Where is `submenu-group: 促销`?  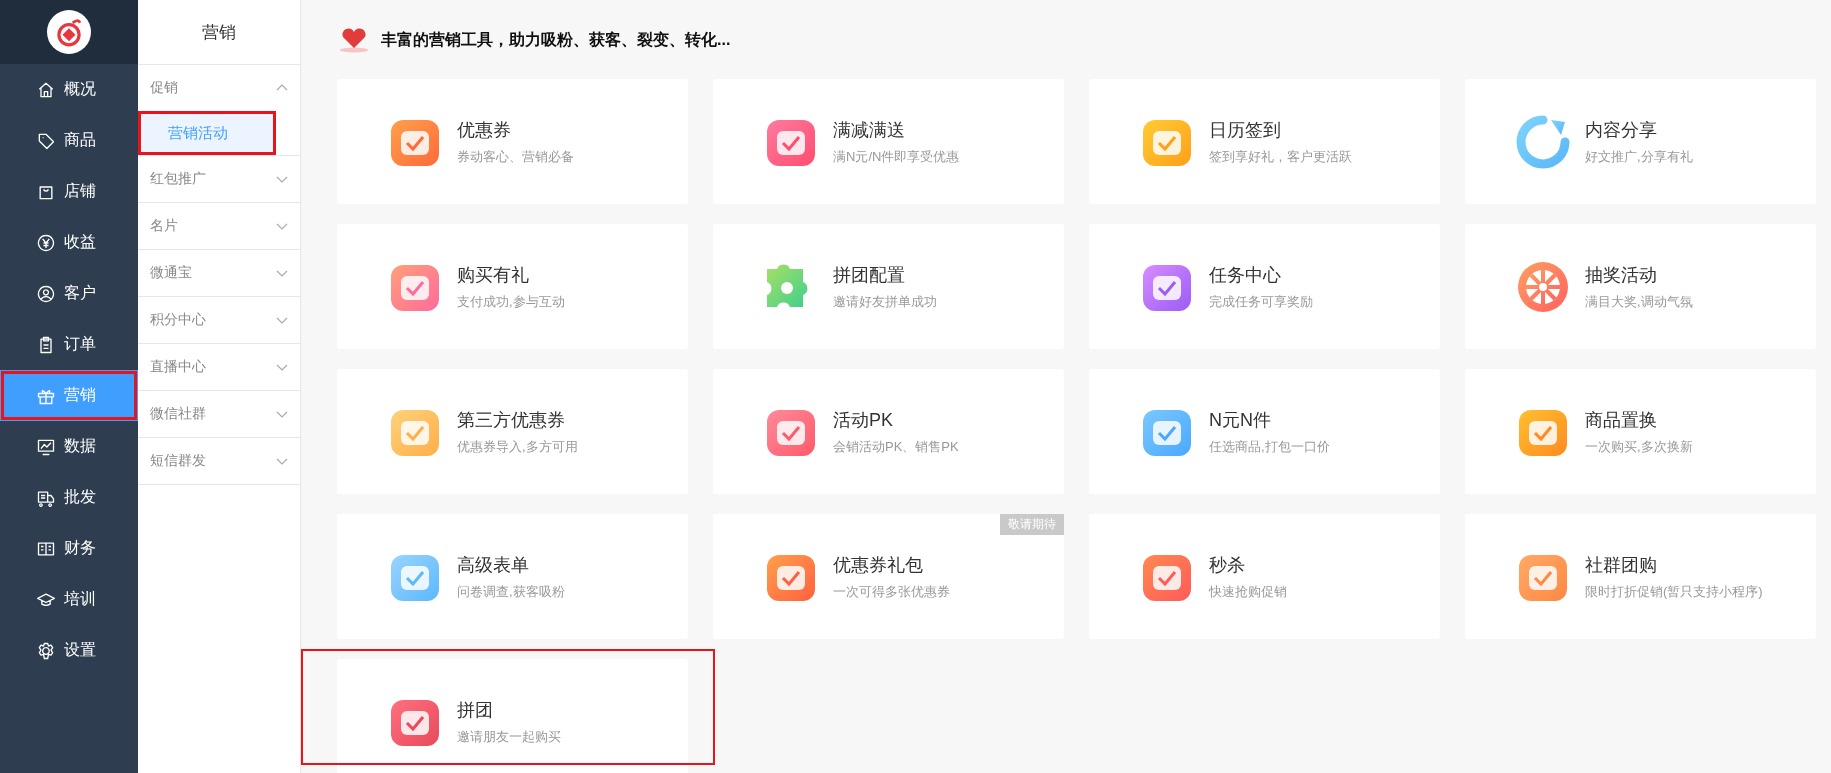
submenu-group: 促销 is located at coordinates (219, 88).